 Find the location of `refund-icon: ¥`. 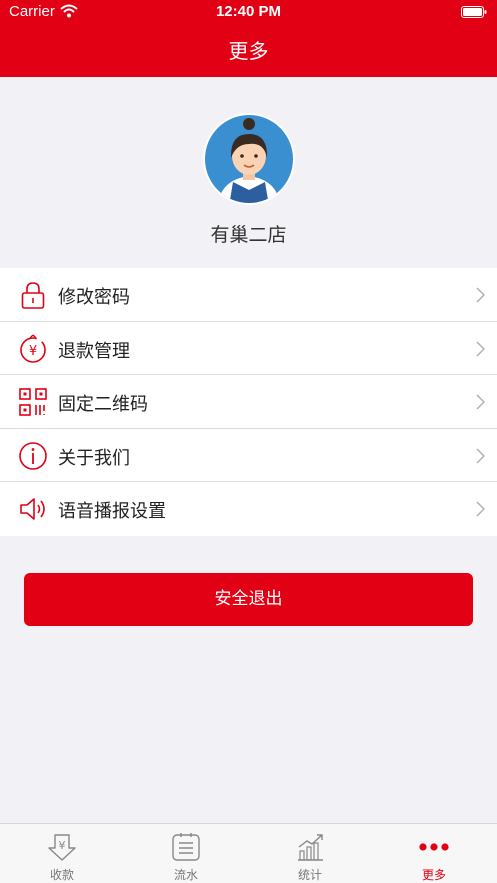

refund-icon: ¥ is located at coordinates (33, 348).